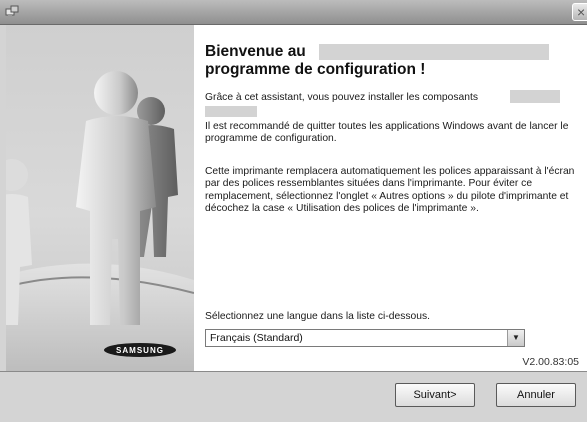 Image resolution: width=587 pixels, height=422 pixels. I want to click on samsung-logo: SAMSUNG, so click(140, 350).